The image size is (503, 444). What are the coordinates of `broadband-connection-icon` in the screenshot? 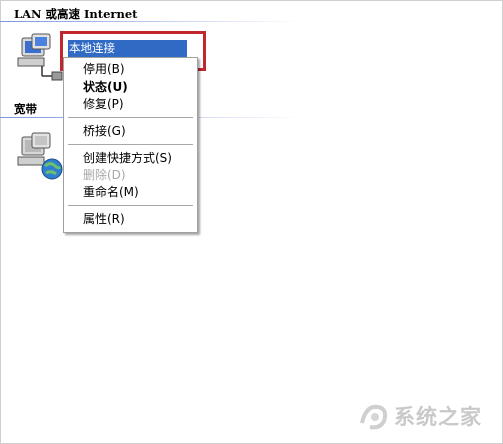 It's located at (40, 158).